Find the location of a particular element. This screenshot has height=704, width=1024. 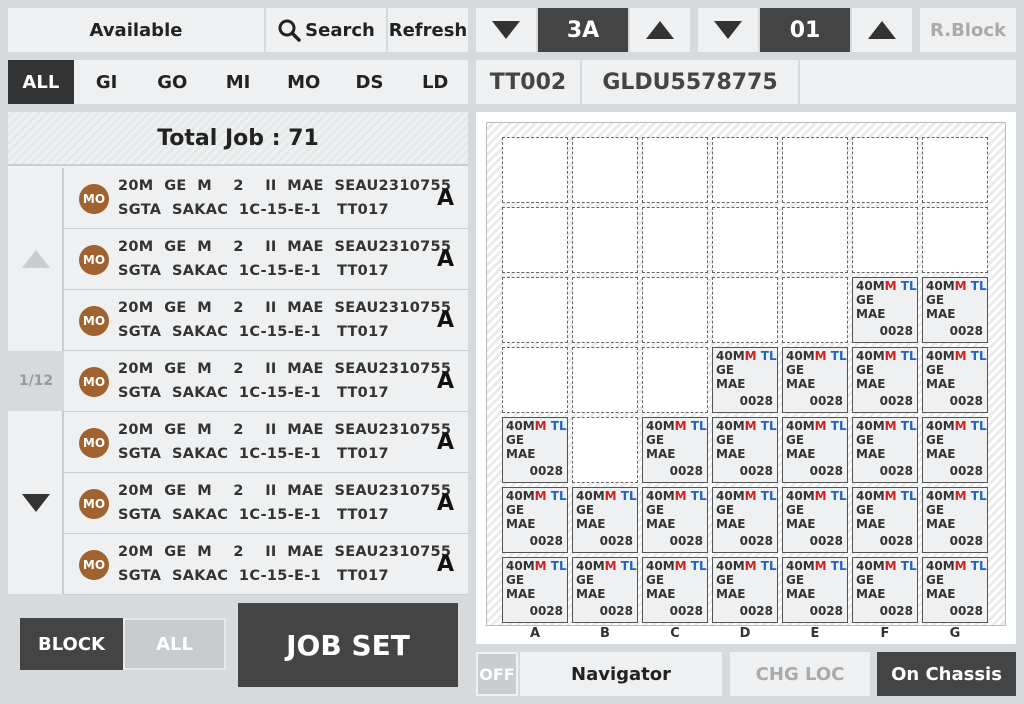

on-chassis-label: On Chassis is located at coordinates (946, 674).